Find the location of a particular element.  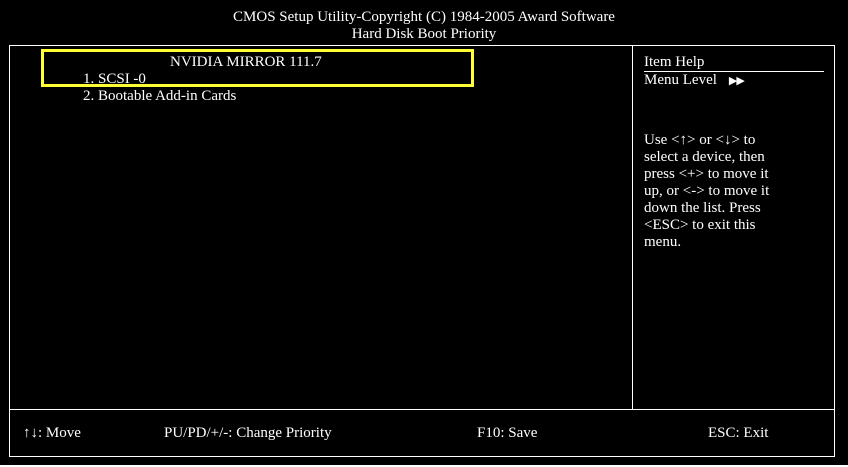

item-help-title: Item Help is located at coordinates (674, 62).